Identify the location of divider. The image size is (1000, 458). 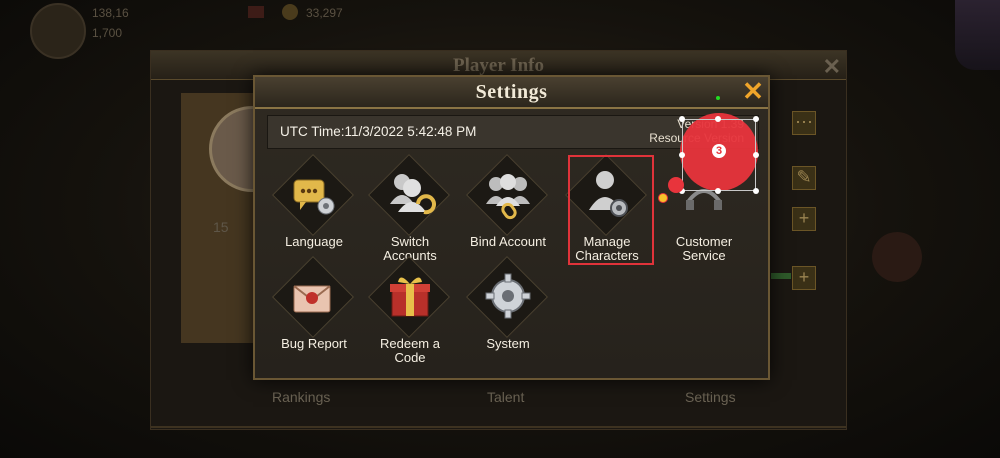
(498, 427).